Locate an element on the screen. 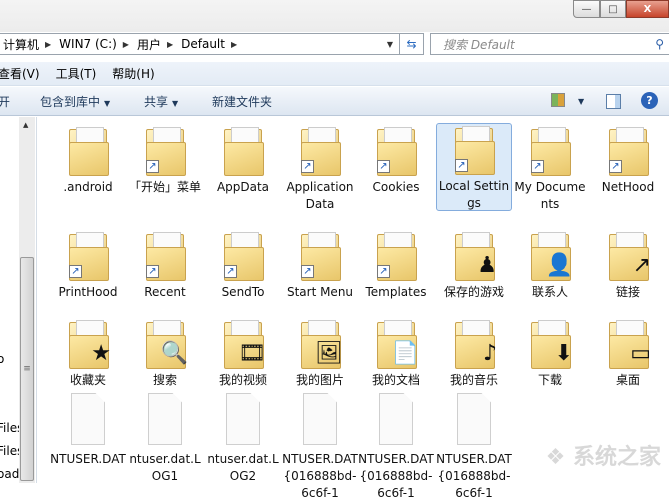 Image resolution: width=669 pixels, height=502 pixels. file-item: 🎞 我的视频 is located at coordinates (243, 353).